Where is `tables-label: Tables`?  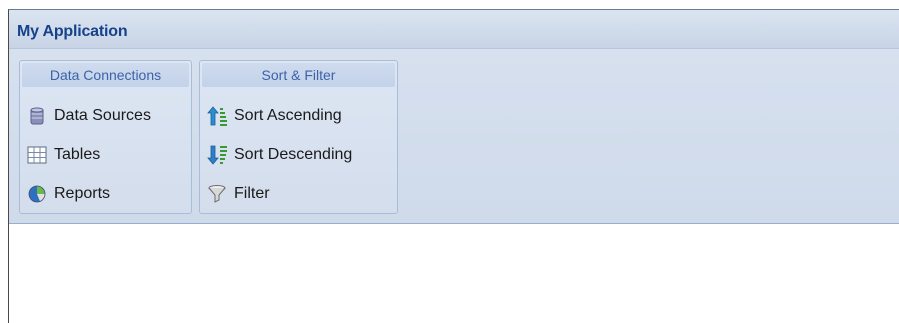 tables-label: Tables is located at coordinates (77, 154).